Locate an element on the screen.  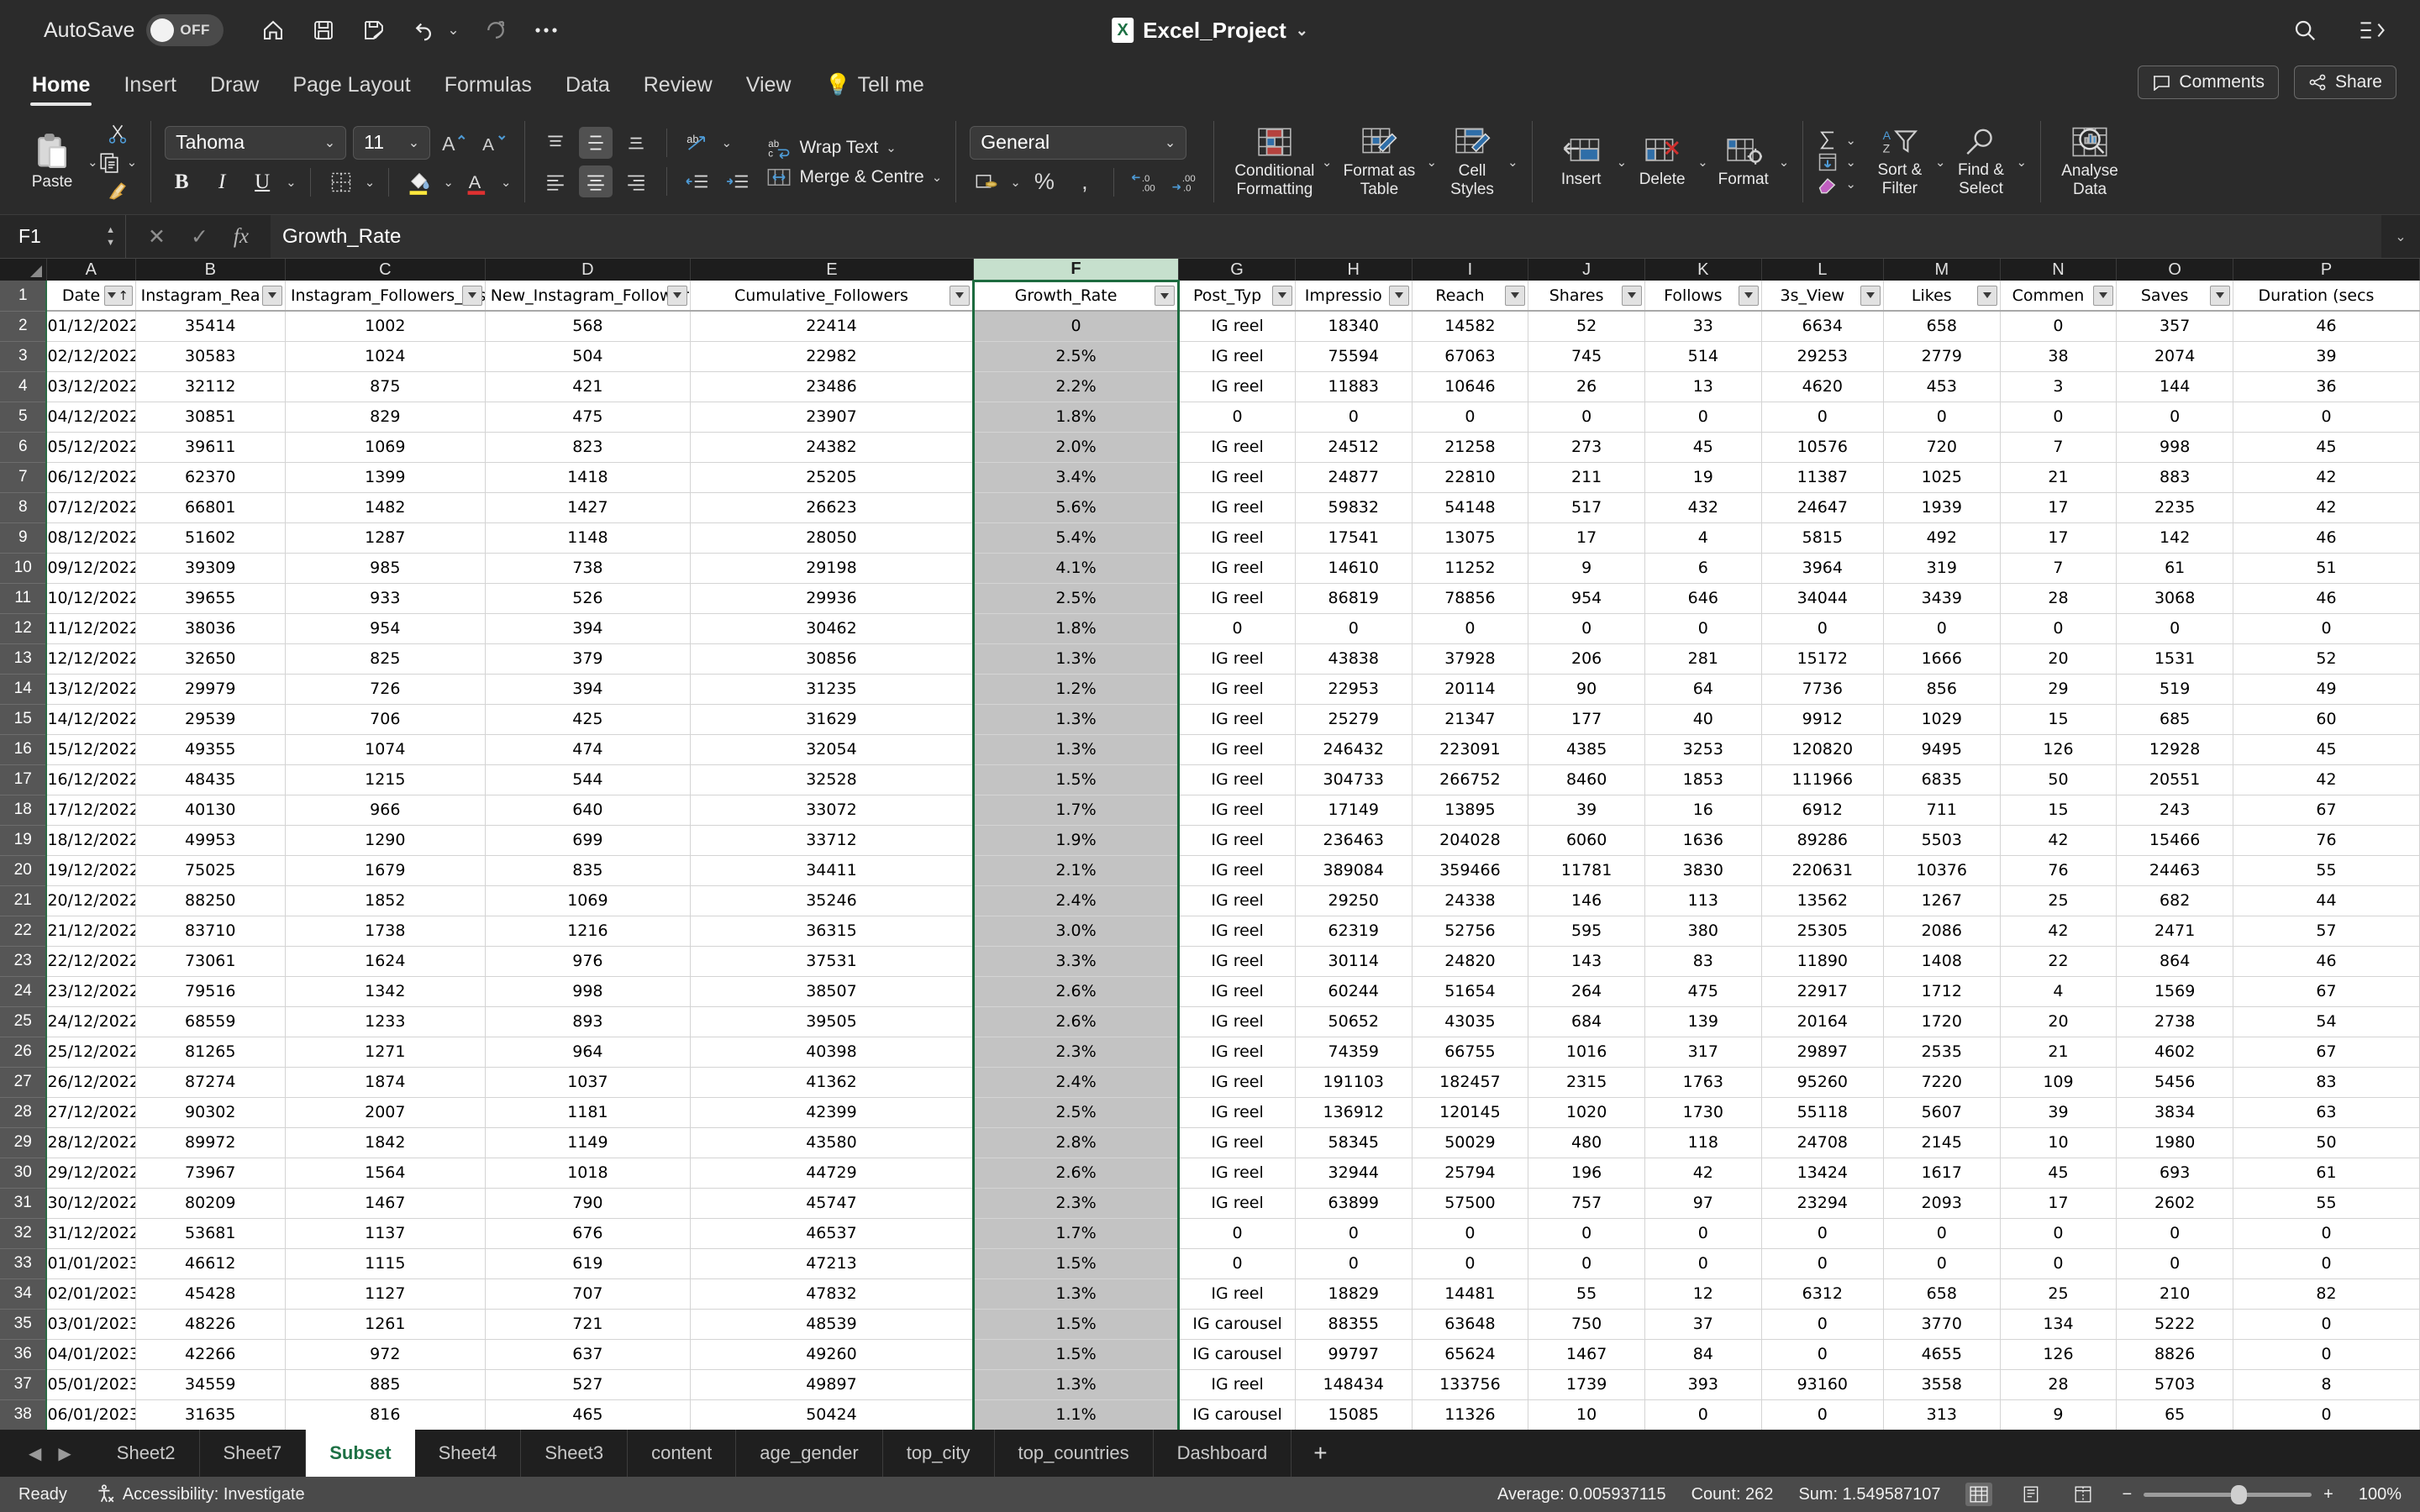
grid-cell: 83 is located at coordinates (2327, 1082).